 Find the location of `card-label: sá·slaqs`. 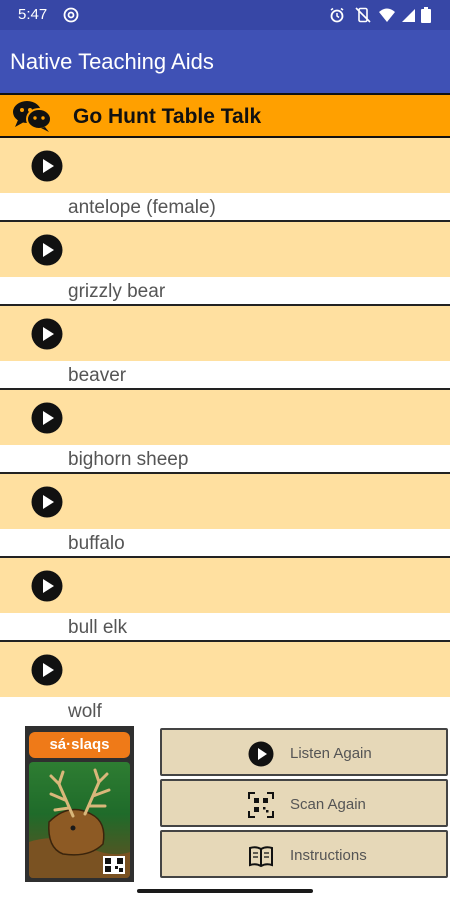

card-label: sá·slaqs is located at coordinates (79, 745).